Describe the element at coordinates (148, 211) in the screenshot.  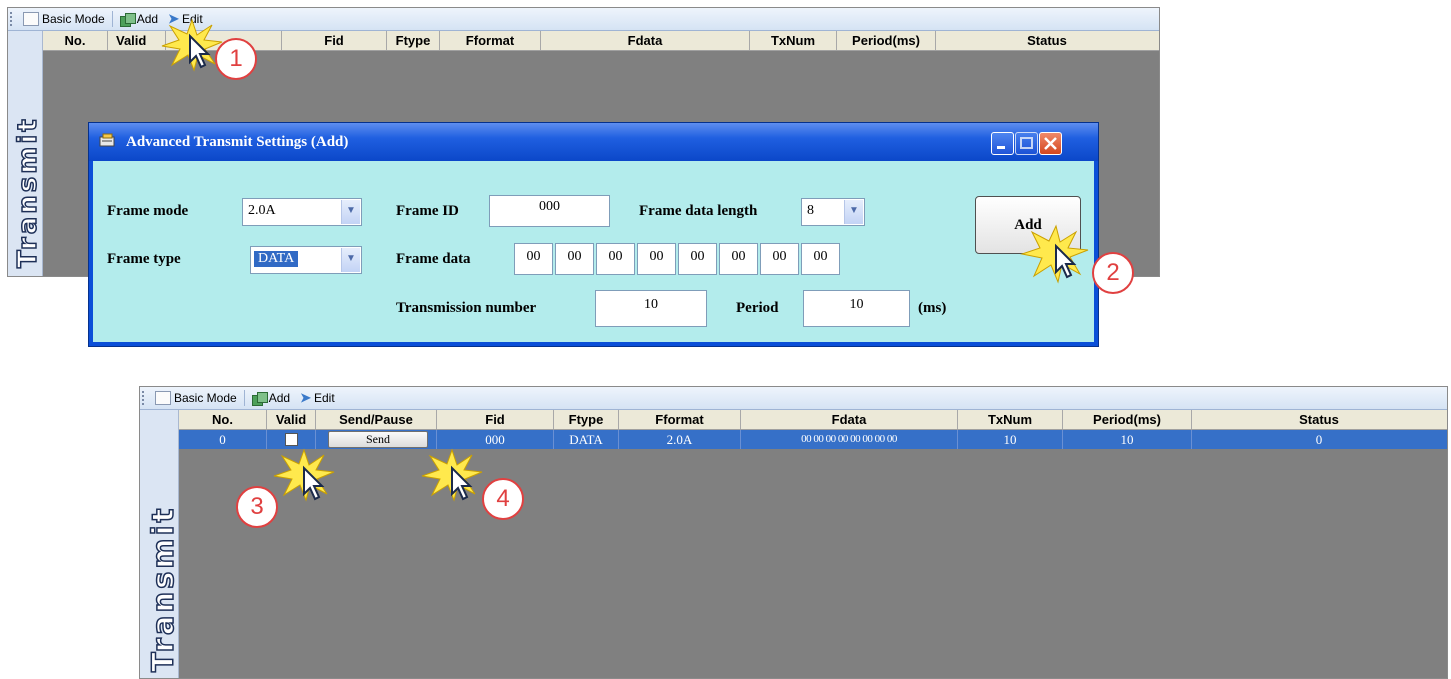
I see `frame-mode-label: Frame mode` at that location.